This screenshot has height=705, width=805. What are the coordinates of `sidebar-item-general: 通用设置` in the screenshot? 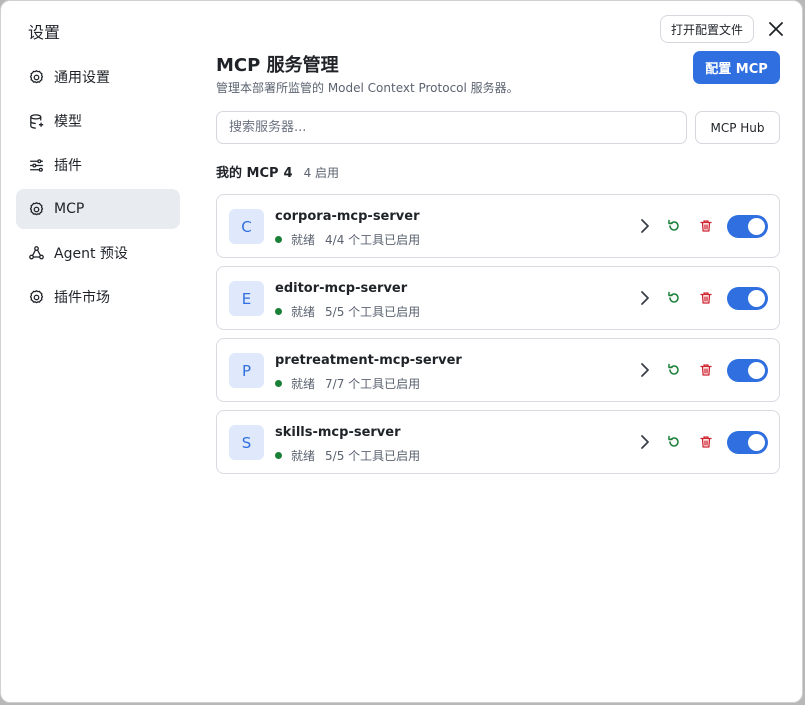 It's located at (98, 77).